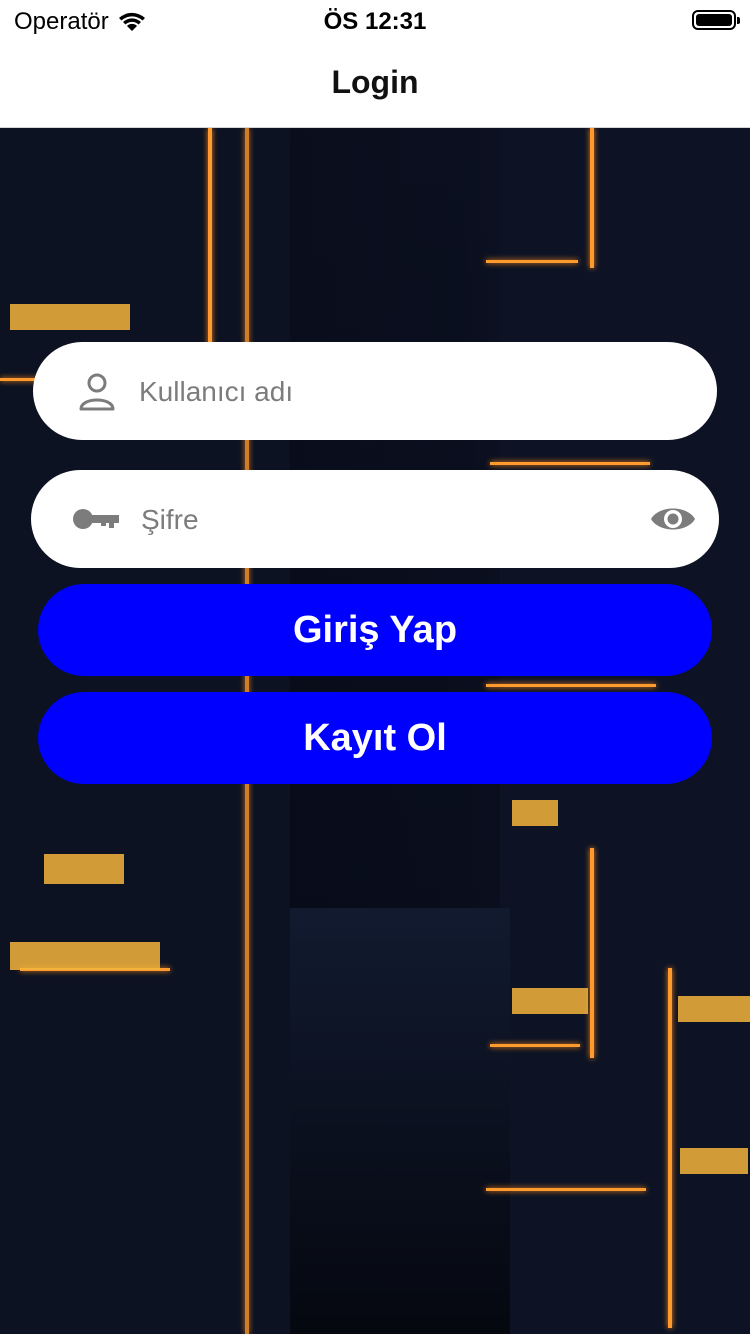 The width and height of the screenshot is (750, 1334). What do you see at coordinates (97, 392) in the screenshot?
I see `user-icon` at bounding box center [97, 392].